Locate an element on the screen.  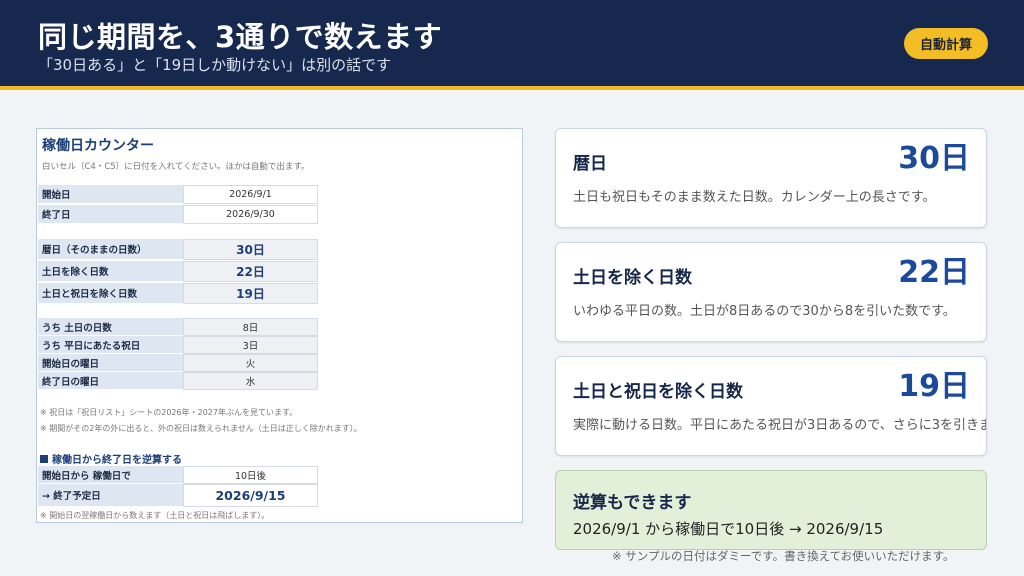
row-weekend-days: うち 土日の日数 8日 is located at coordinates (178, 327).